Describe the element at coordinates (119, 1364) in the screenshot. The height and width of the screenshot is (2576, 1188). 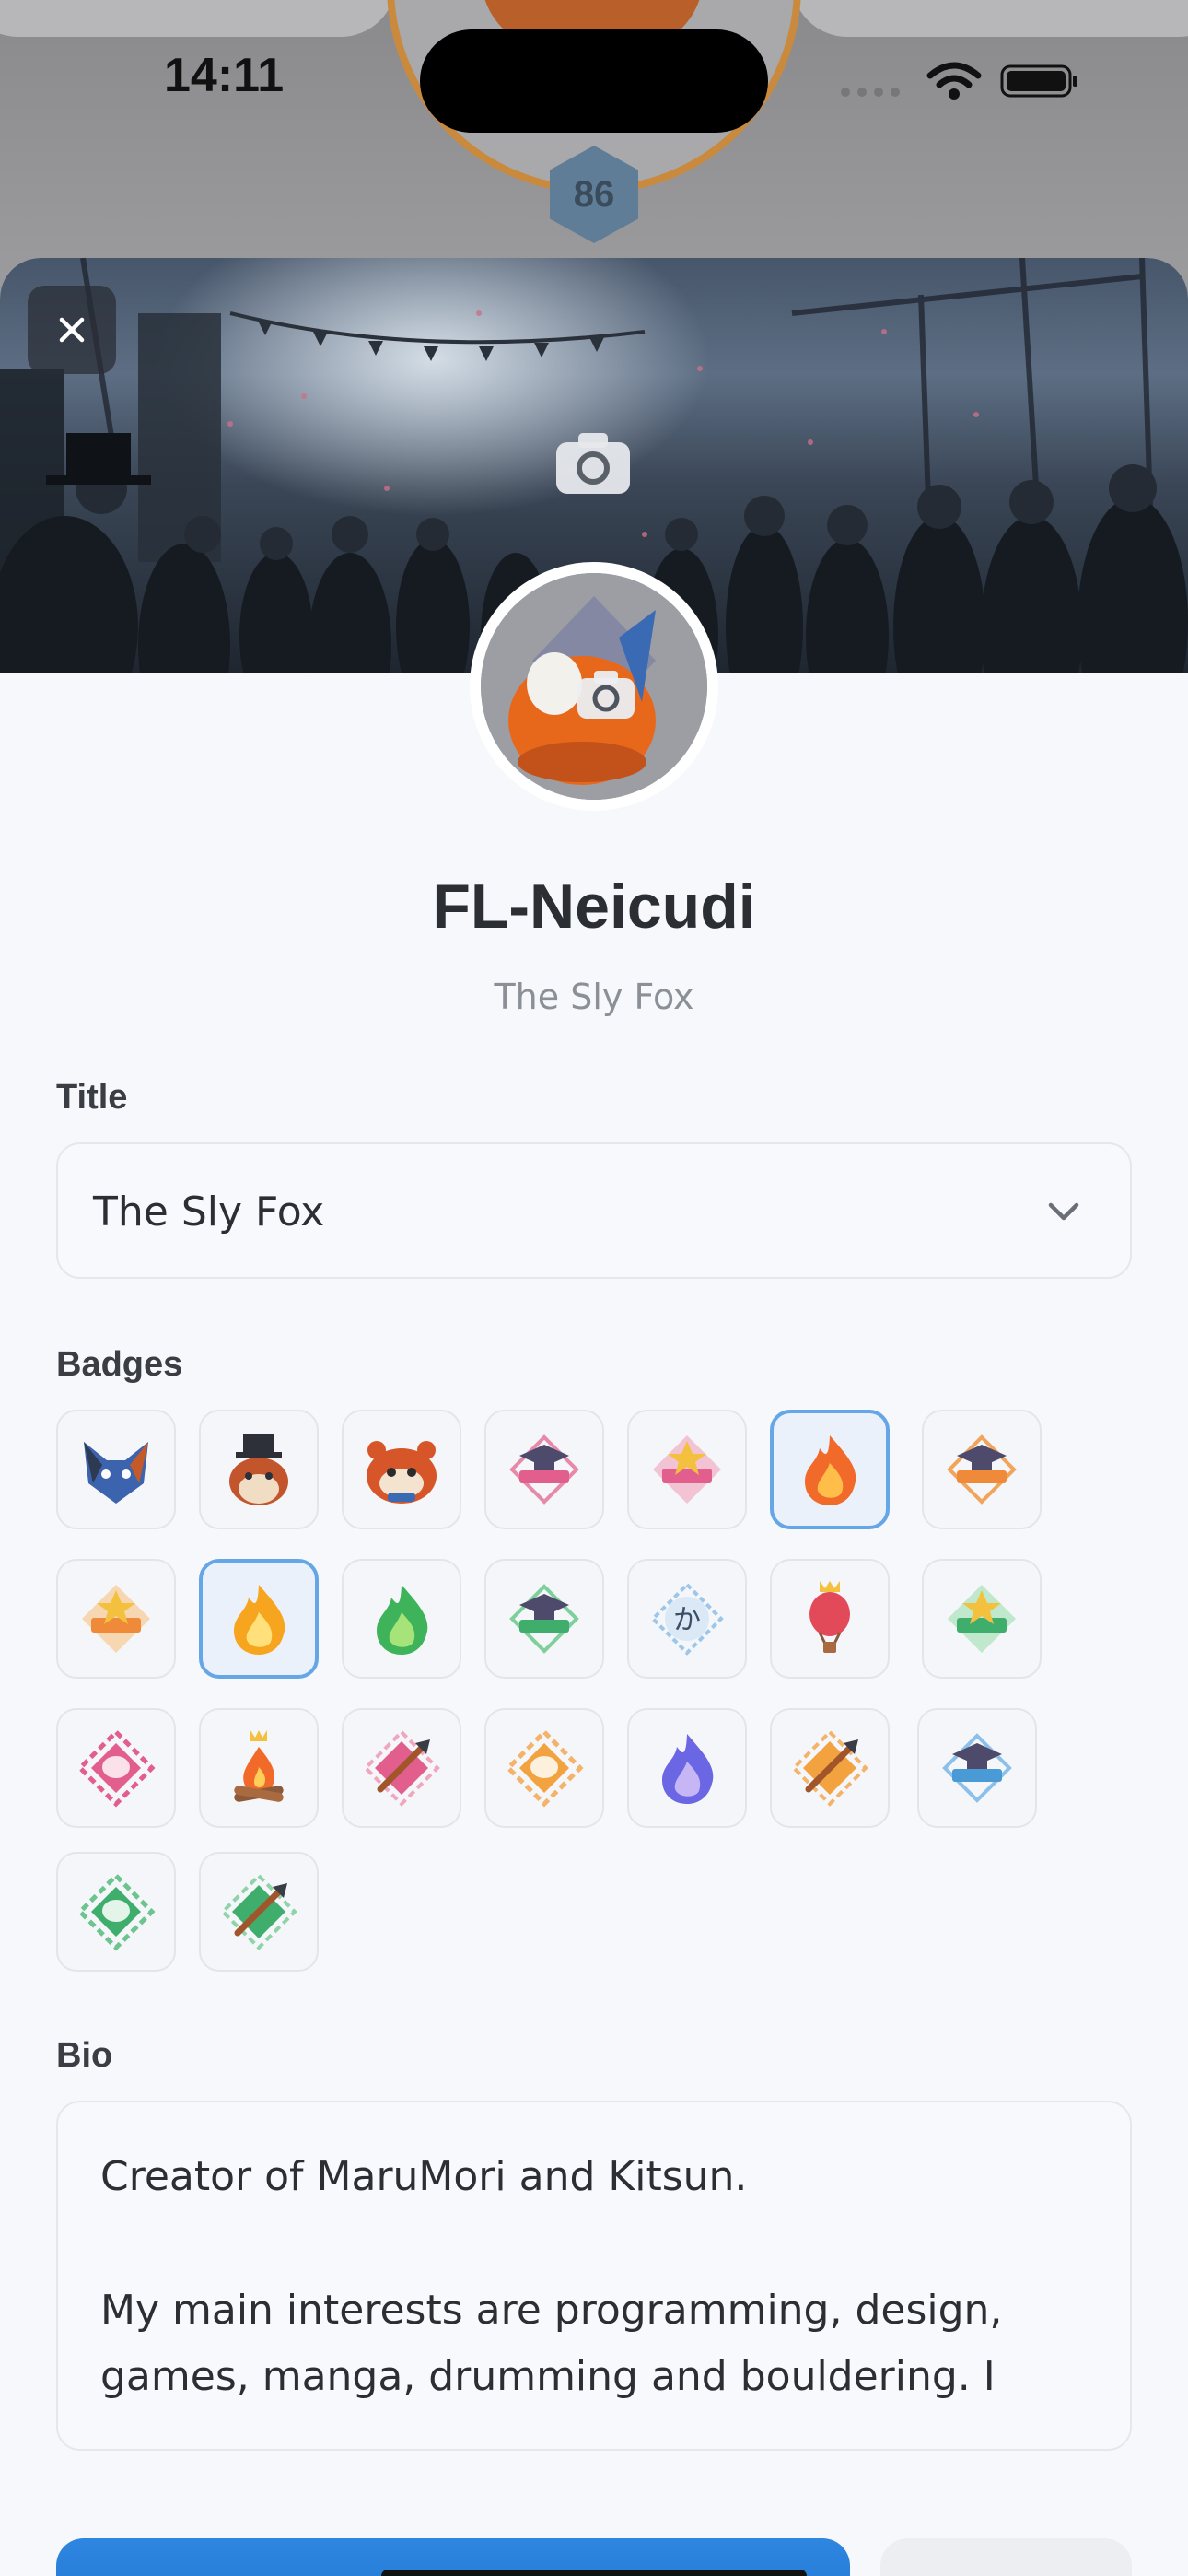
I see `badges-section-label: Badges` at that location.